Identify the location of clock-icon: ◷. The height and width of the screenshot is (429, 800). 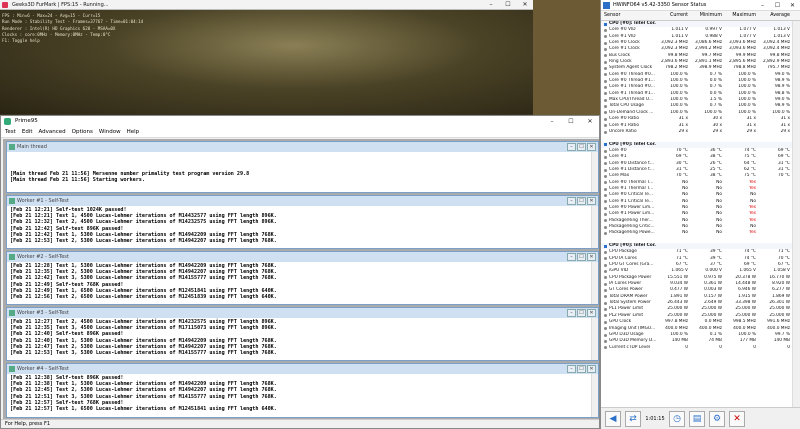
(677, 418).